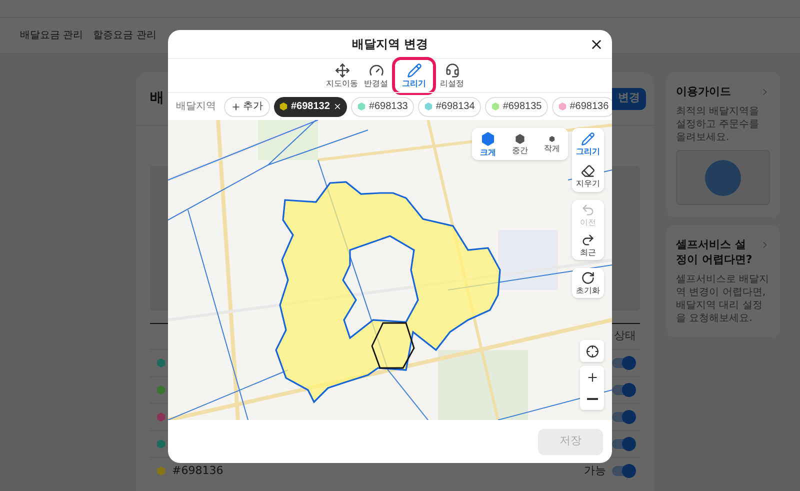 This screenshot has width=800, height=491. Describe the element at coordinates (198, 470) in the screenshot. I see `area-code: #698136` at that location.